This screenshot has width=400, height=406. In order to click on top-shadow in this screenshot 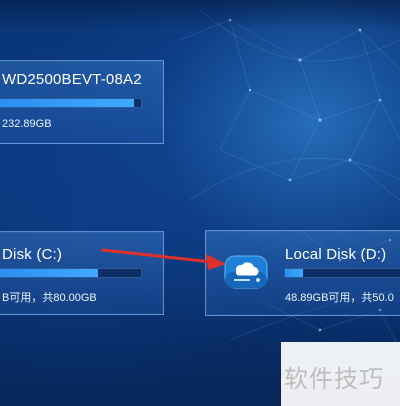, I will do `click(200, 15)`.